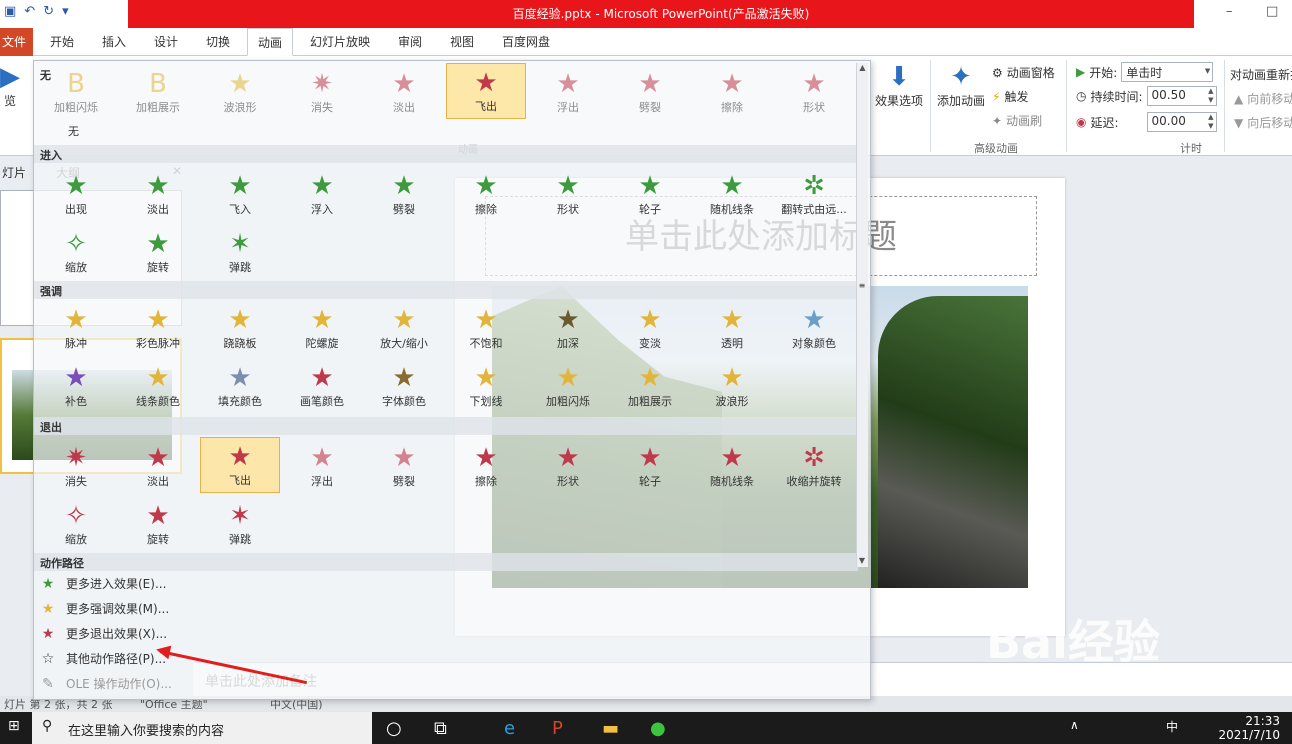  I want to click on anim-object-color: ★ 对象颜色, so click(814, 329).